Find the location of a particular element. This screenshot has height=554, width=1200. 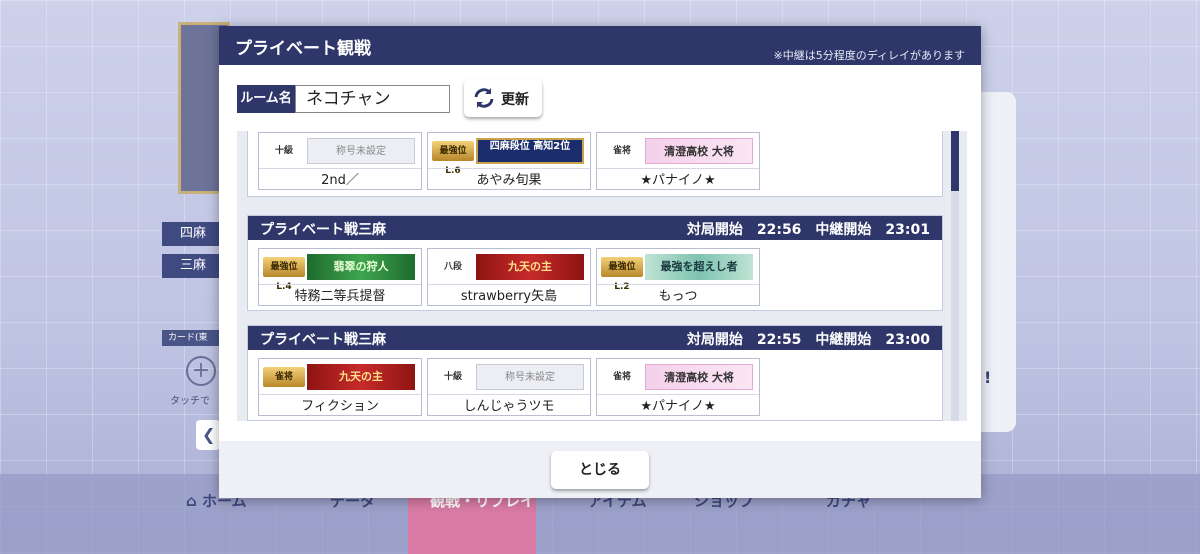

add-icon: + is located at coordinates (201, 371).